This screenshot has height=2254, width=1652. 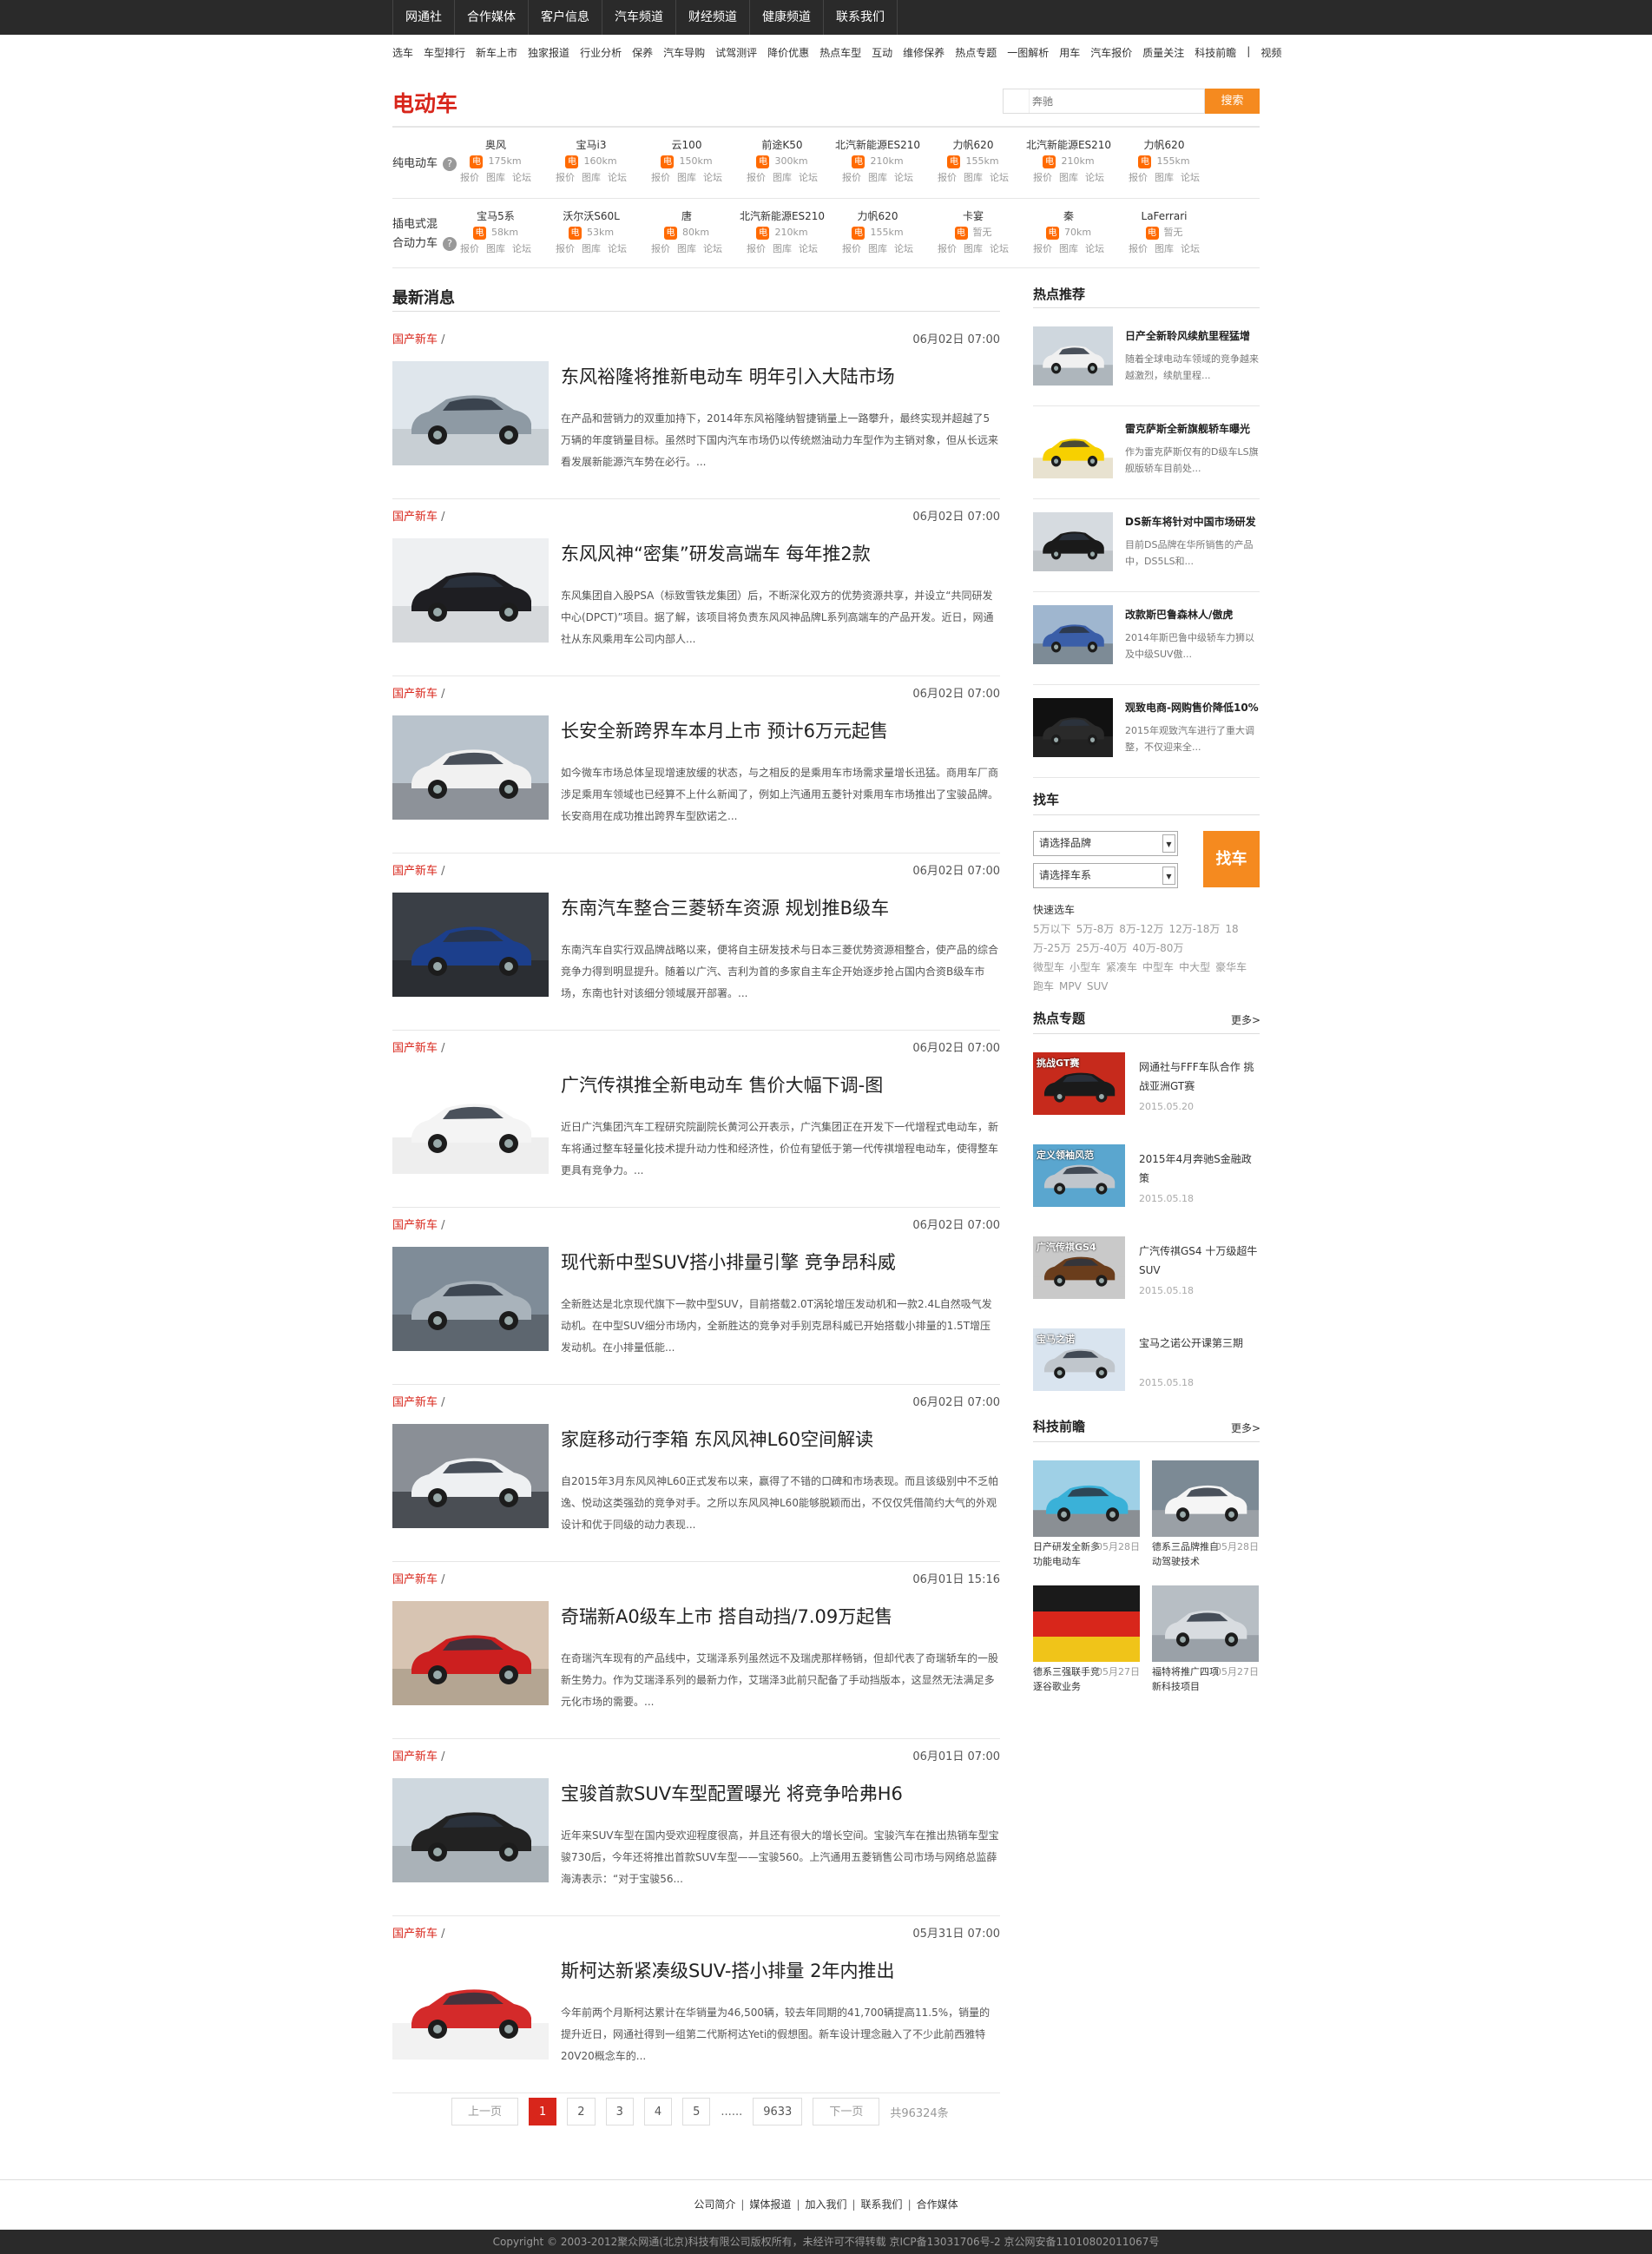 What do you see at coordinates (724, 730) in the screenshot?
I see `news-title-link: 长安全新跨界车本月上市 预计6万元起售` at bounding box center [724, 730].